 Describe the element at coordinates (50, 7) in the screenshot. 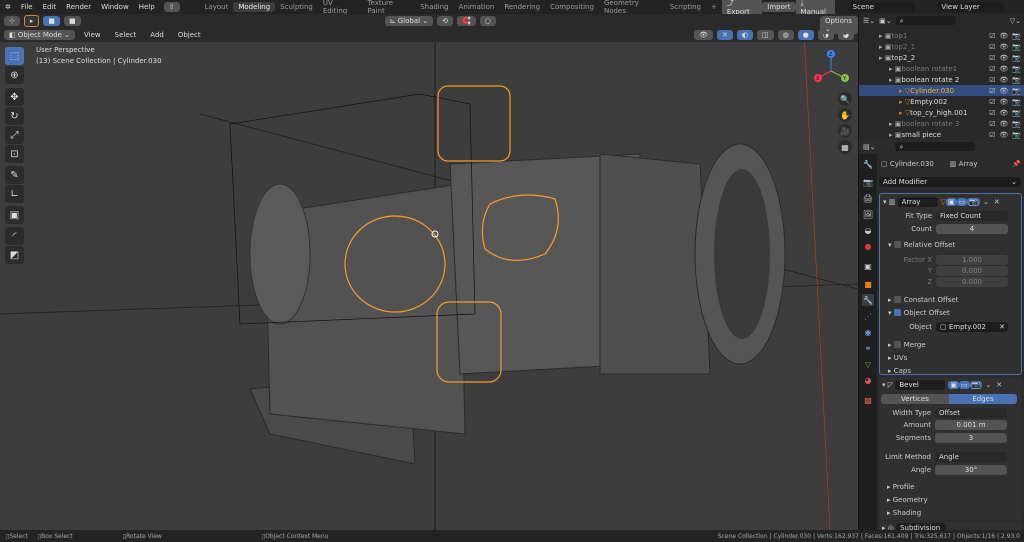

I see `menu-edit: Edit` at that location.